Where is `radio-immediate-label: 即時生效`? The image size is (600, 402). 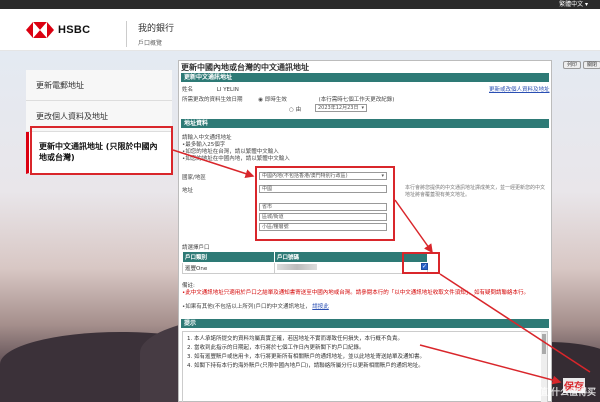 radio-immediate-label: 即時生效 is located at coordinates (275, 100).